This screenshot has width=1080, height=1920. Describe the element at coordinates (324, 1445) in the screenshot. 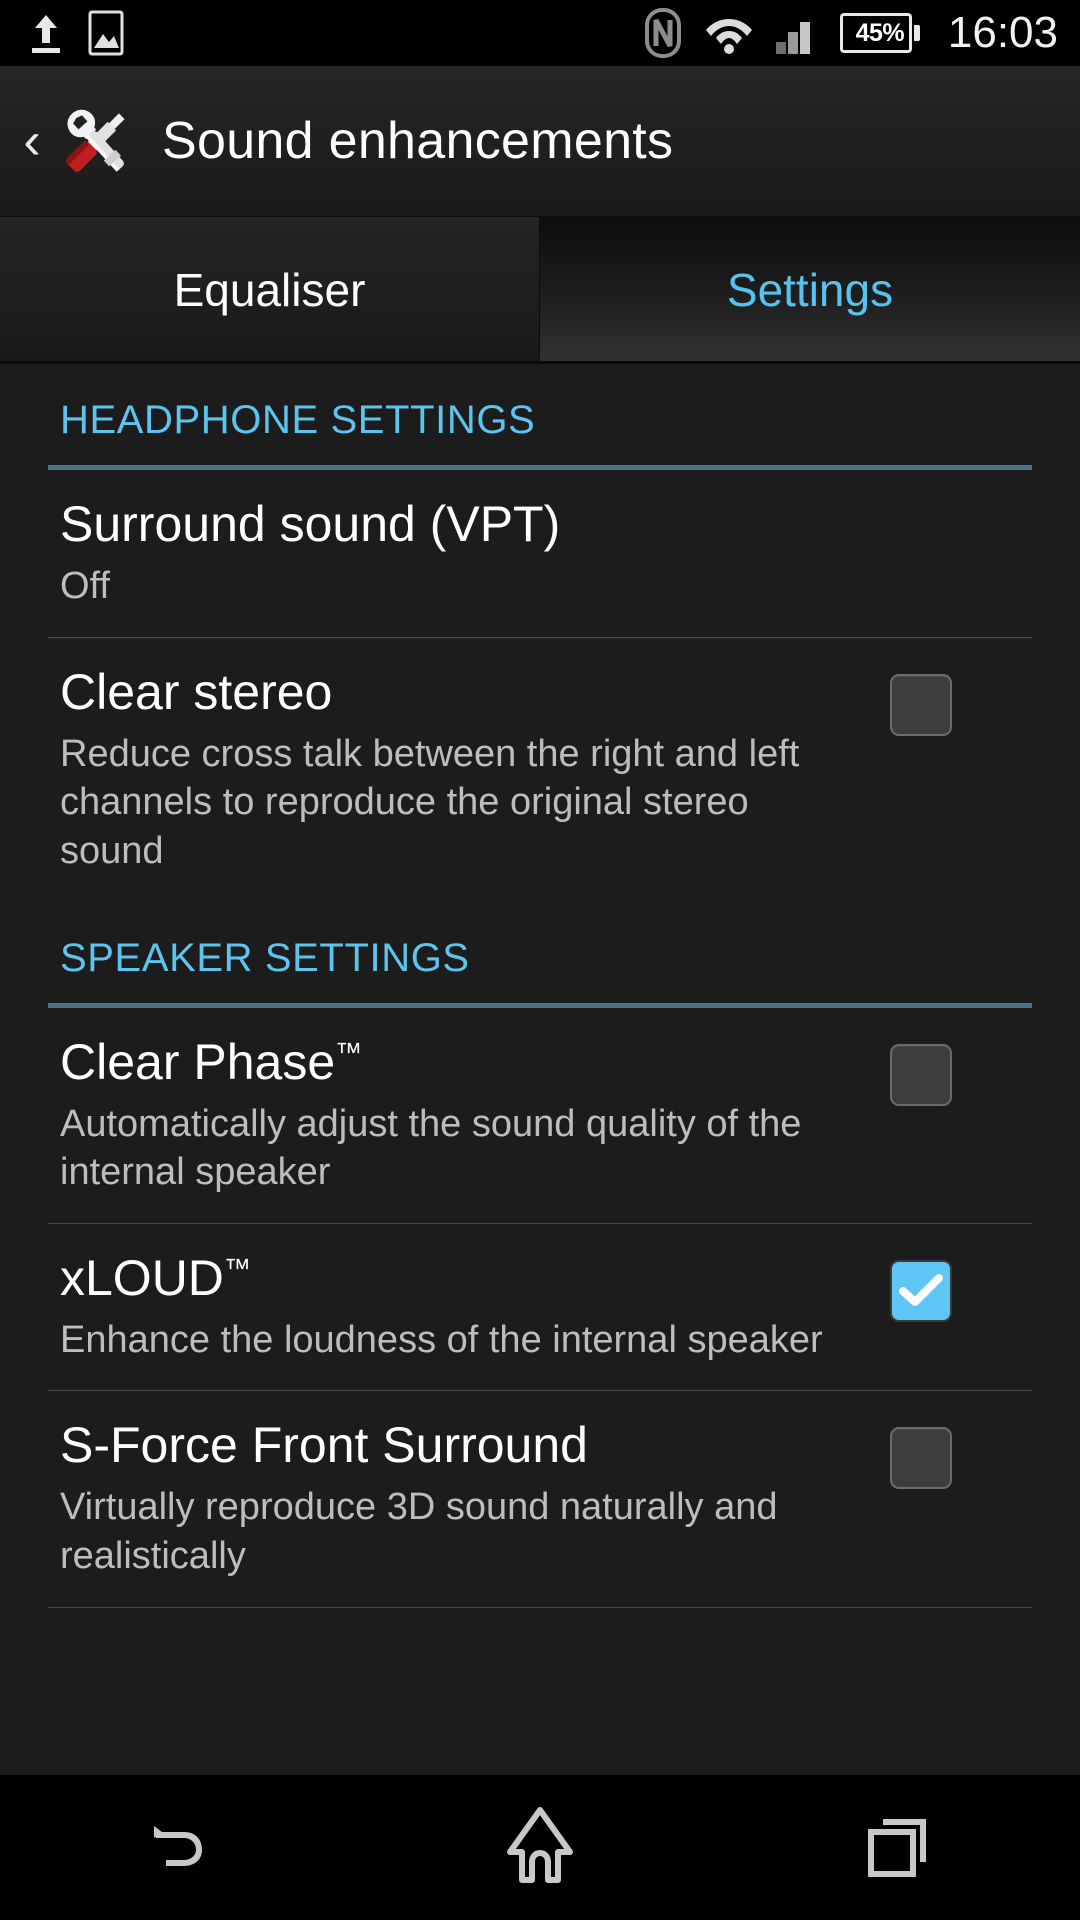

I see `list-item-title: S-Force Front Surround` at that location.